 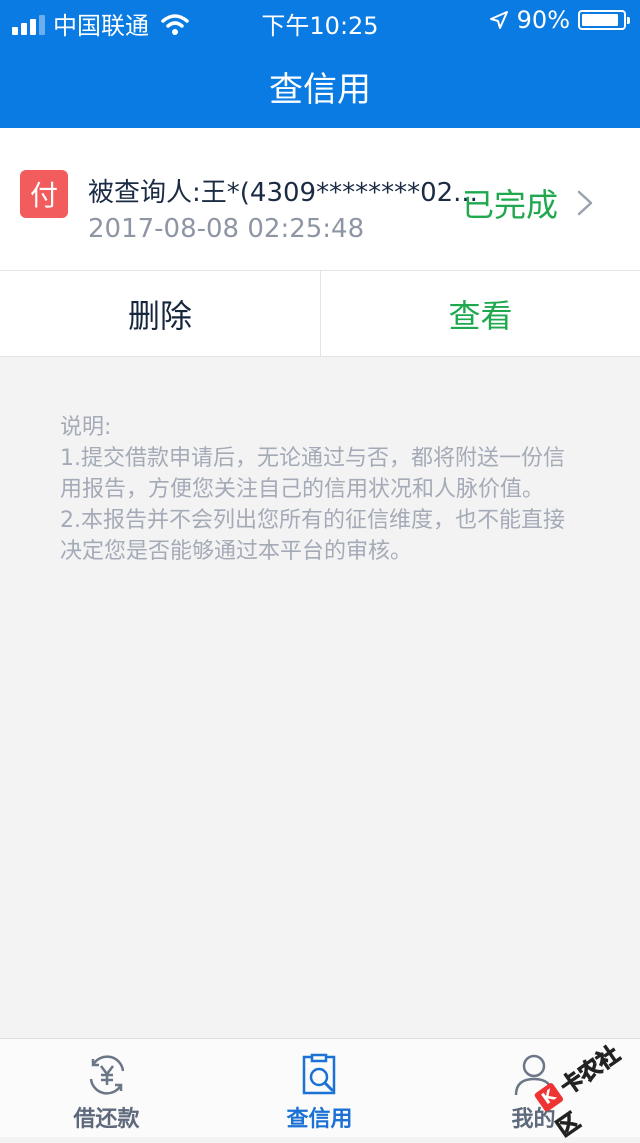 I want to click on payment-badge: 付, so click(x=44, y=194).